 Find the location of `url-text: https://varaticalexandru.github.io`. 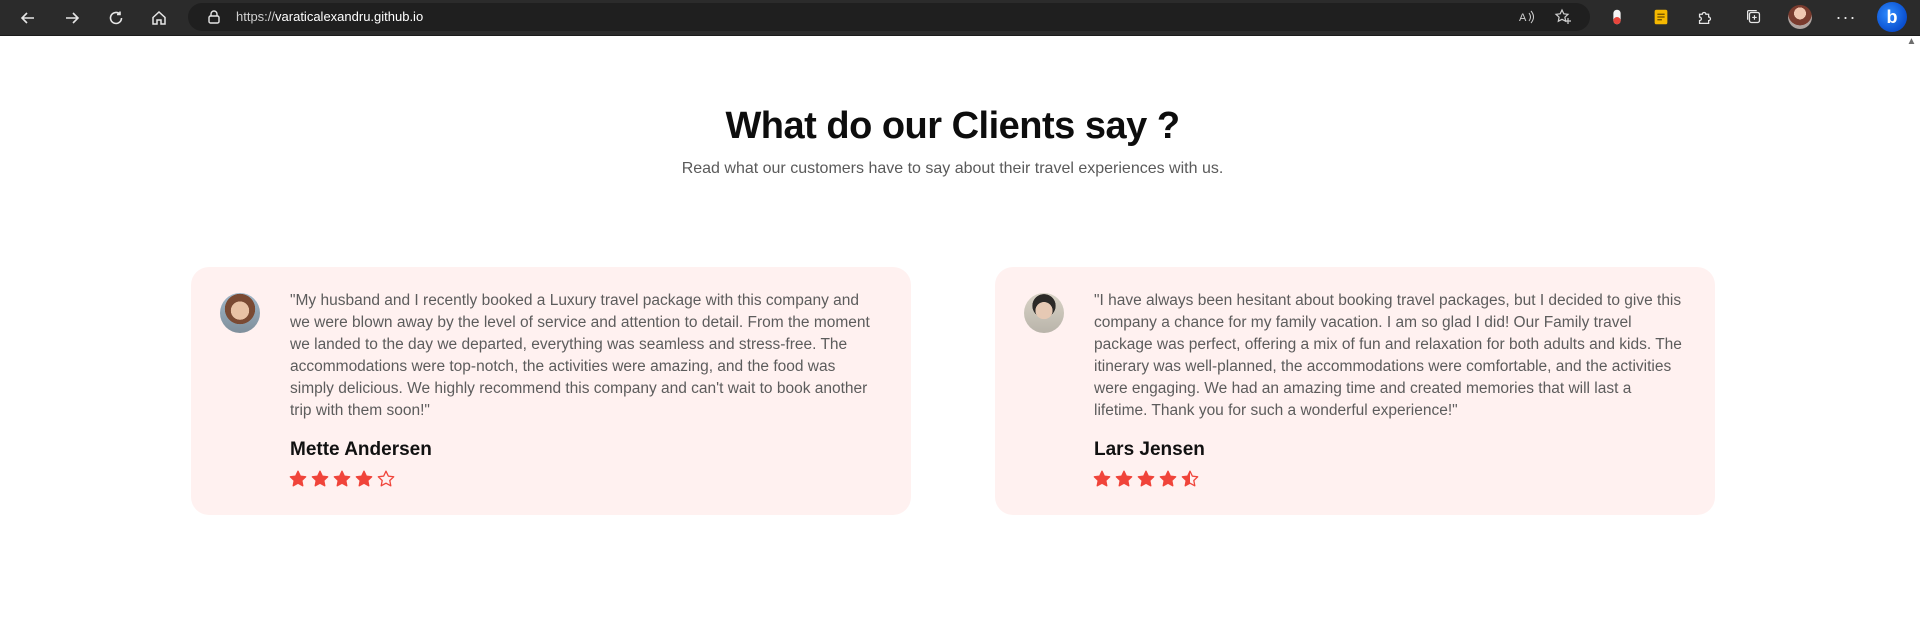

url-text: https://varaticalexandru.github.io is located at coordinates (329, 16).